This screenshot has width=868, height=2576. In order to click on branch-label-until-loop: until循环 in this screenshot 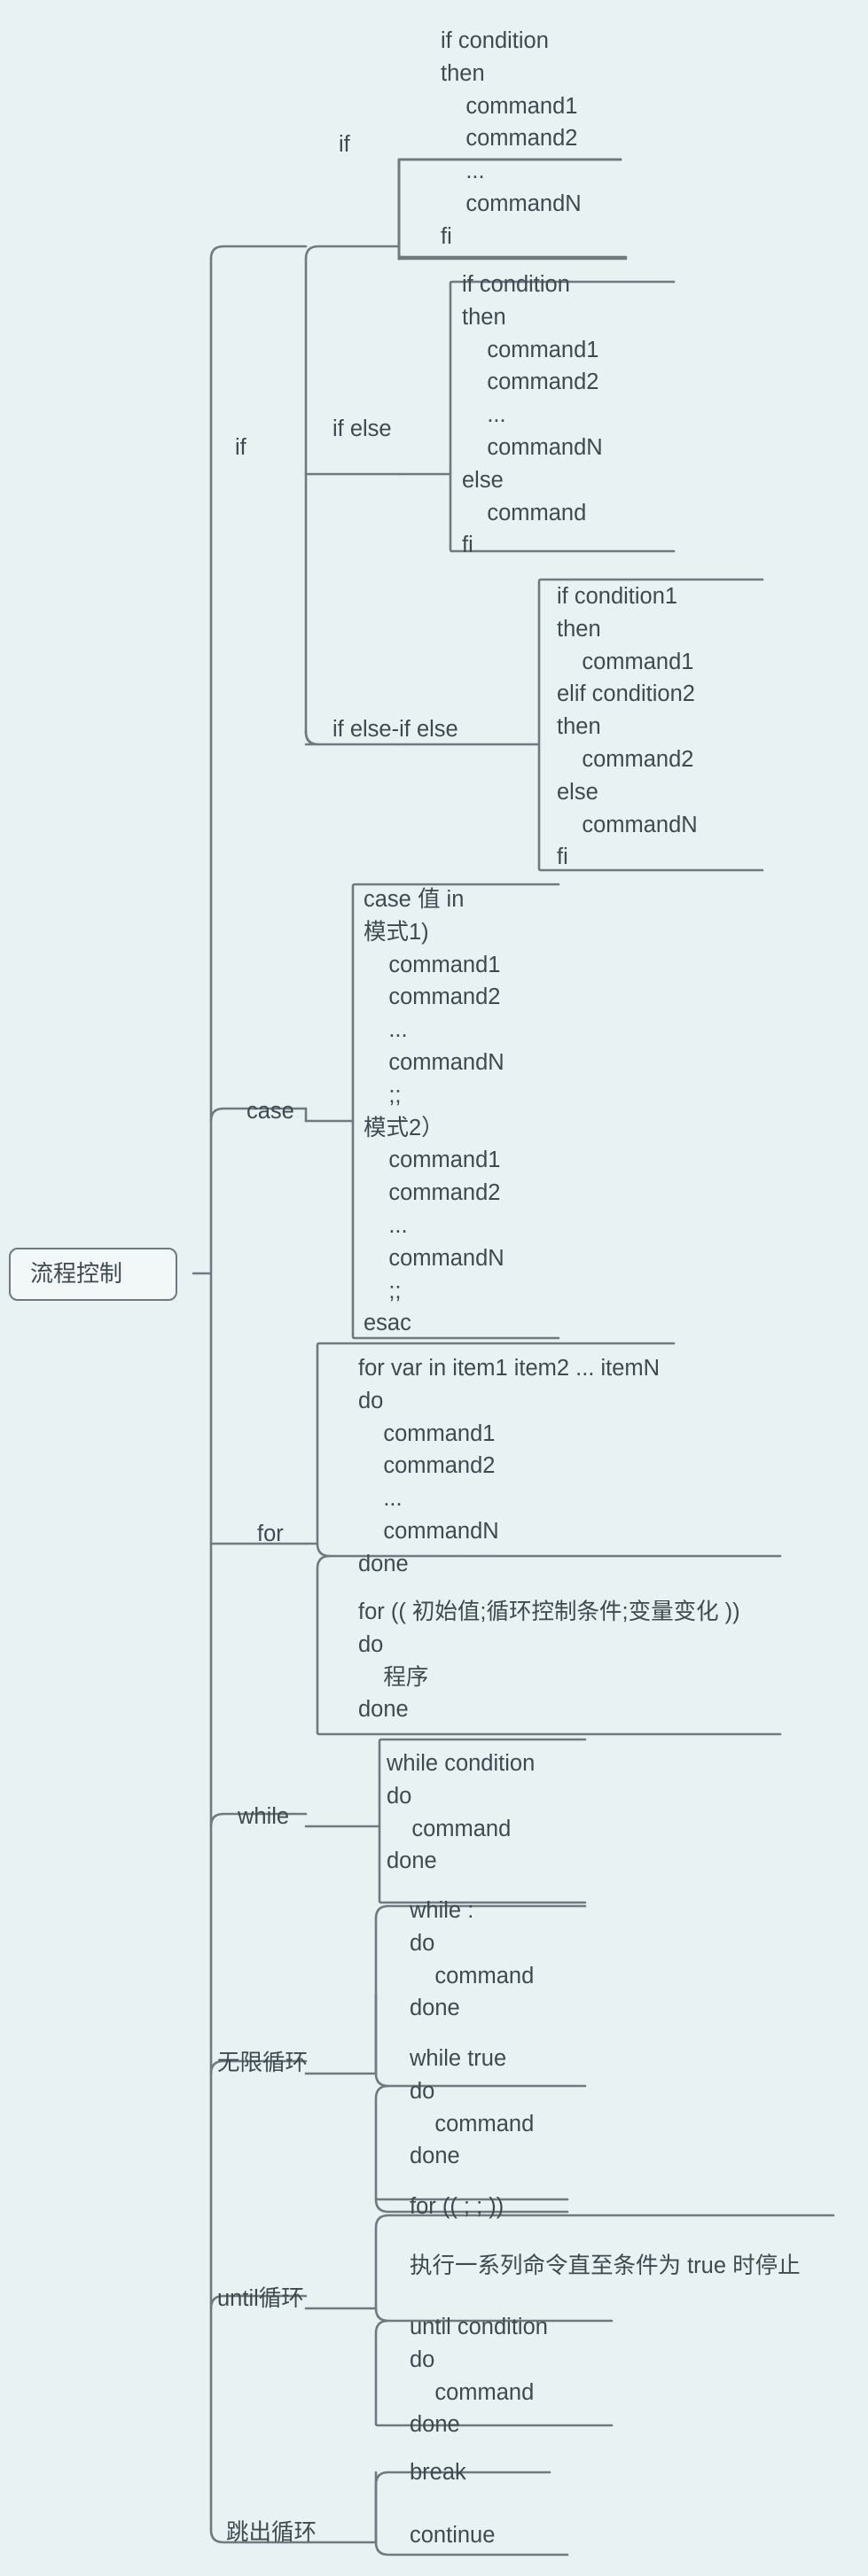, I will do `click(260, 2299)`.